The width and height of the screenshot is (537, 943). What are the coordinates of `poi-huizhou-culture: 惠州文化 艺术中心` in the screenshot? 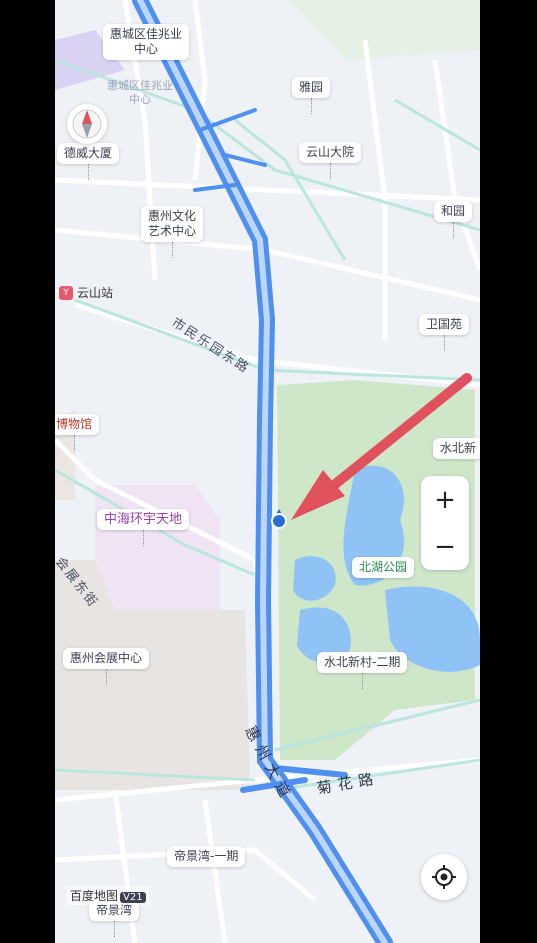 It's located at (172, 232).